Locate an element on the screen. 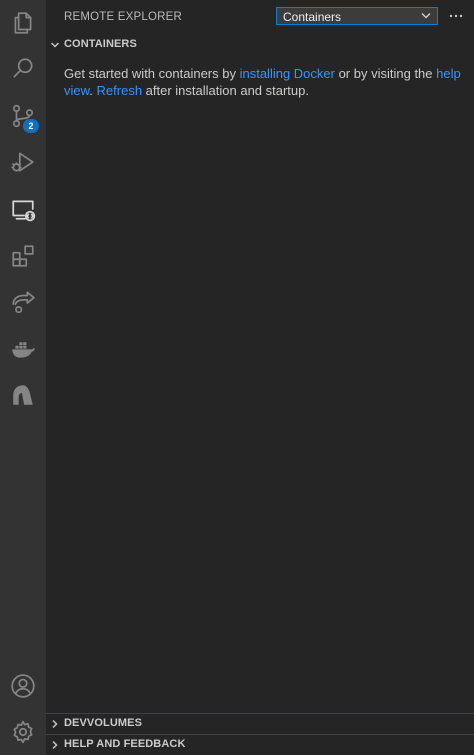 Image resolution: width=474 pixels, height=755 pixels. section-containers-label: CONTAINERS is located at coordinates (100, 44).